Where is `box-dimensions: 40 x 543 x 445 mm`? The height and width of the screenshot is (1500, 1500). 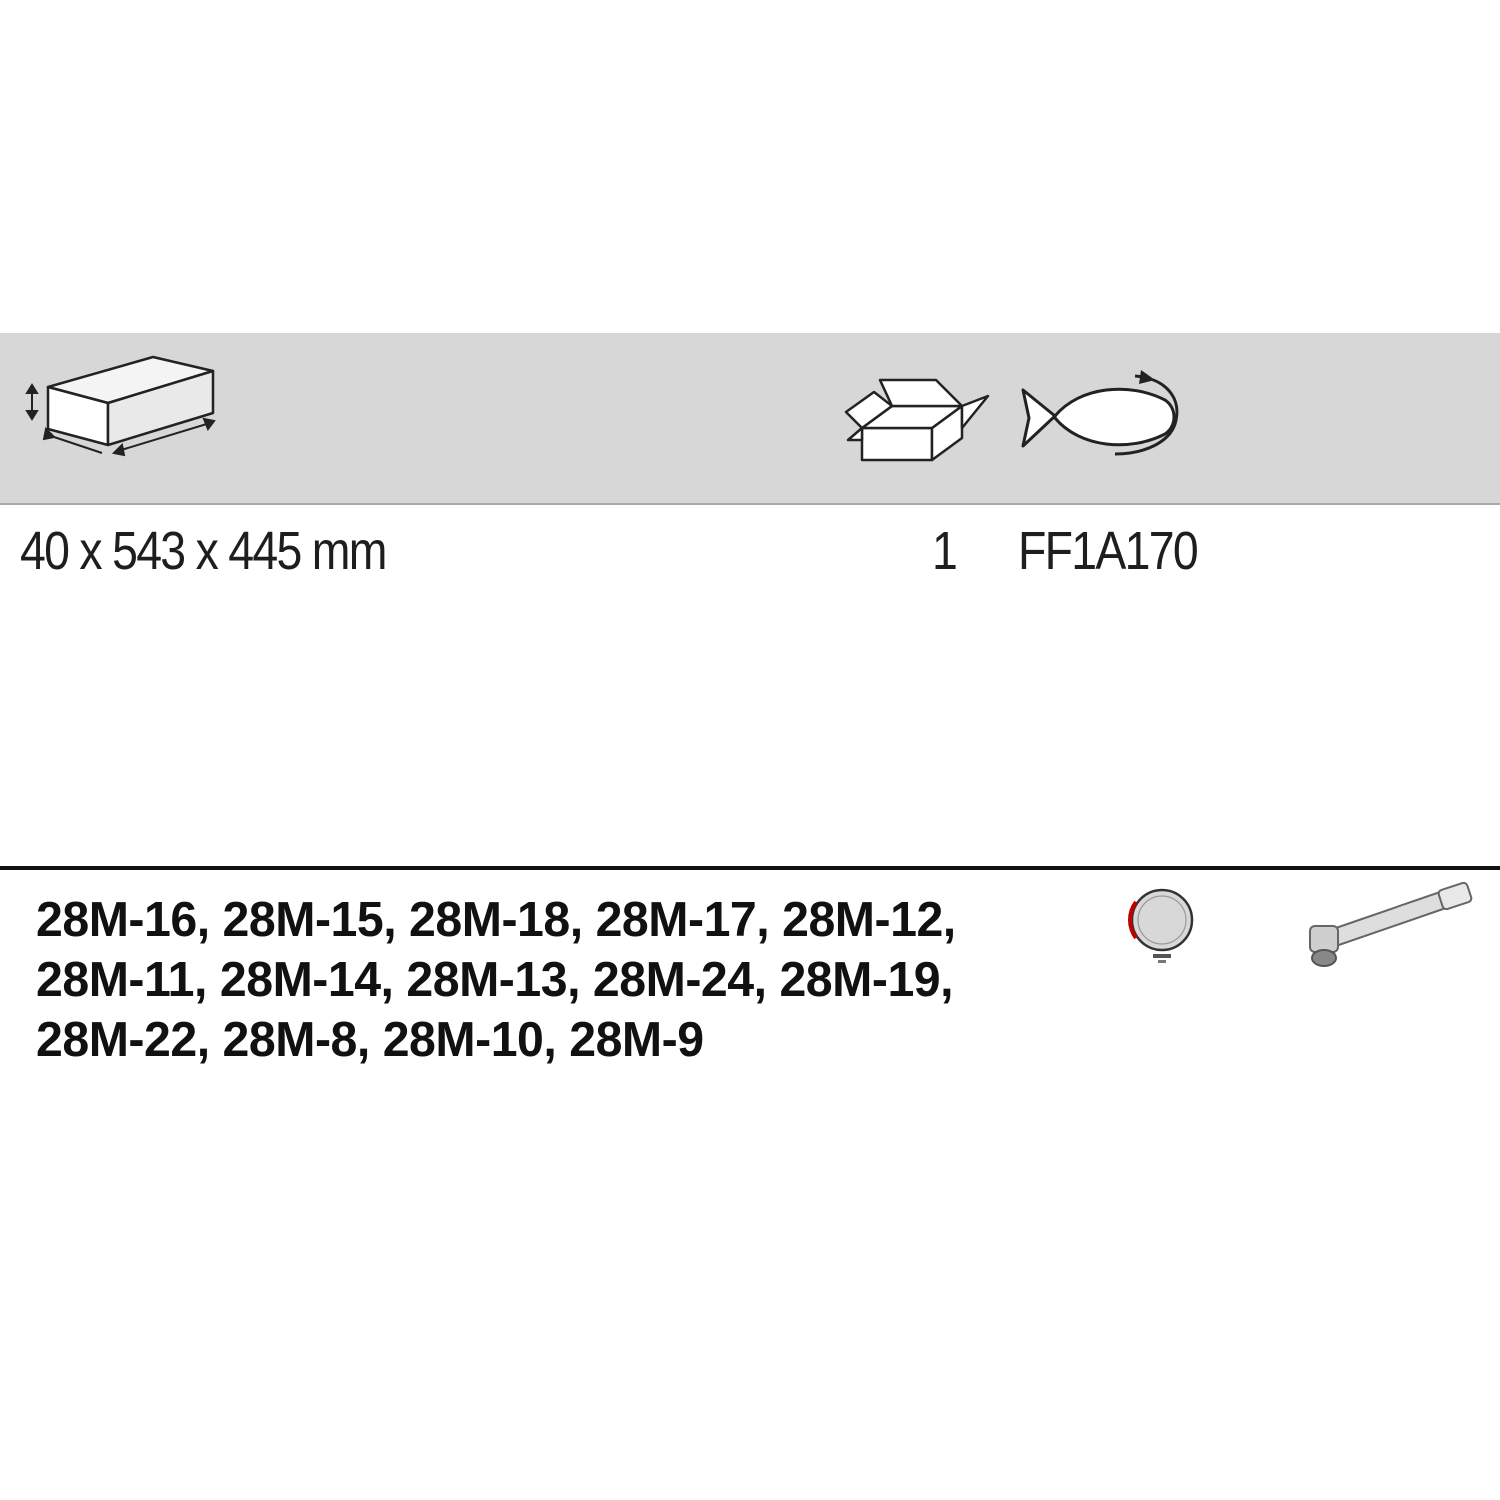 box-dimensions: 40 x 543 x 445 mm is located at coordinates (203, 551).